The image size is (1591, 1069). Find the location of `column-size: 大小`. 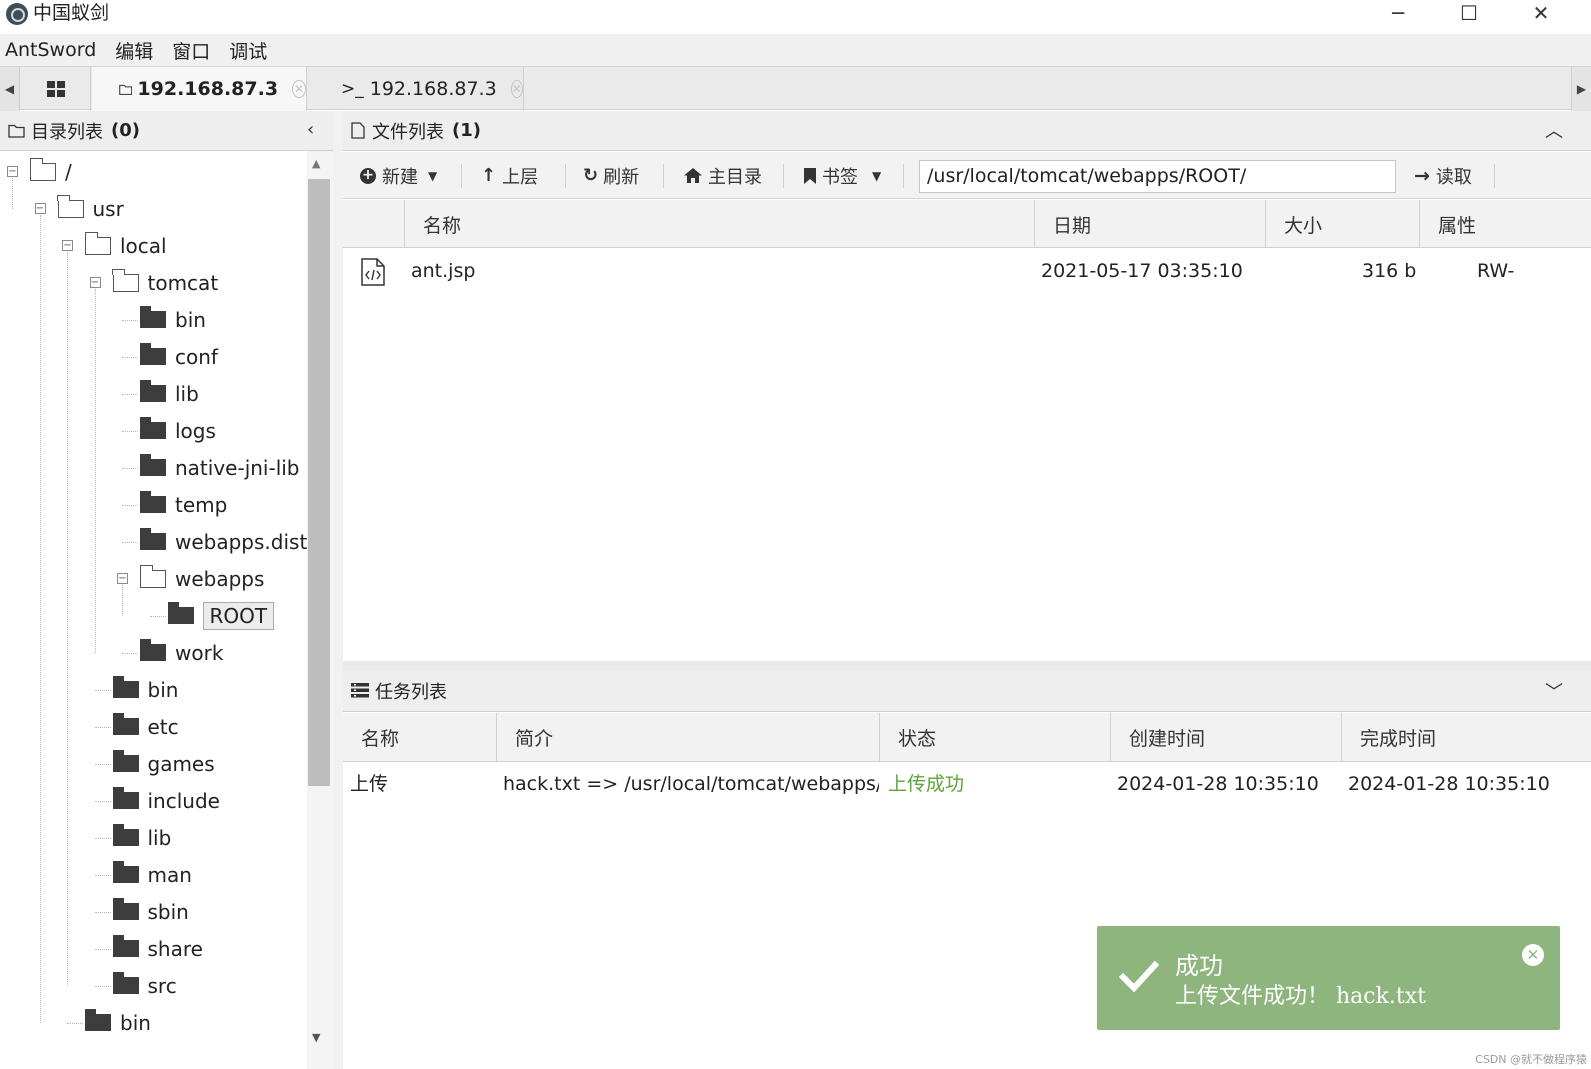

column-size: 大小 is located at coordinates (1342, 224).